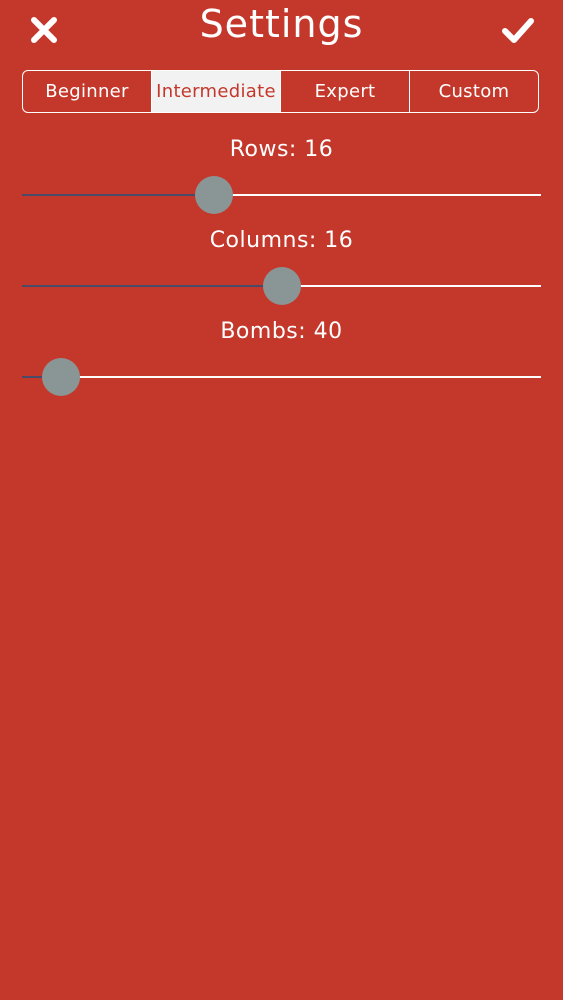 This screenshot has height=1000, width=563. I want to click on columns-slider-thumb, so click(281, 286).